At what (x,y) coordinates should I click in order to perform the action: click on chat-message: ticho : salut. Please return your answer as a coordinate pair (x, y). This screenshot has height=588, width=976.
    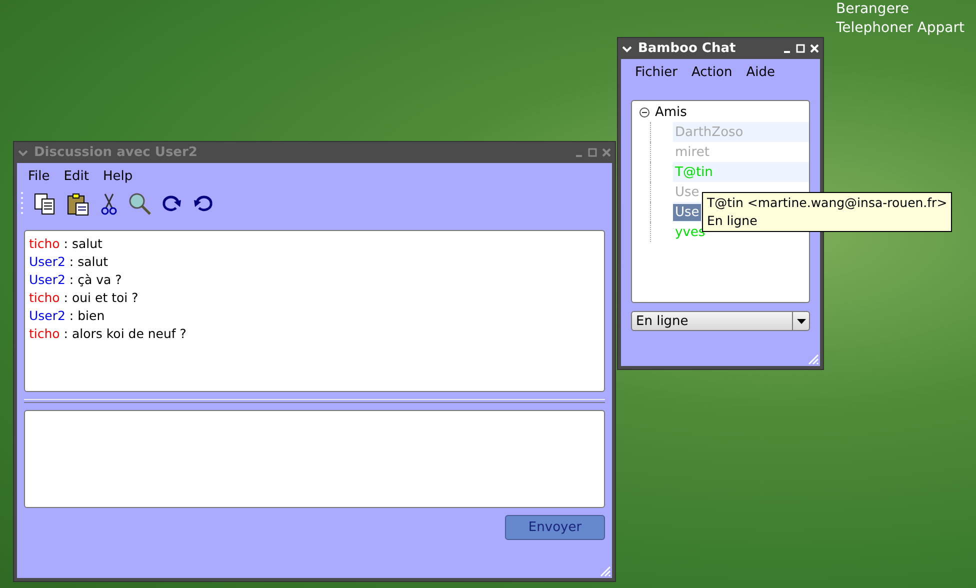
    Looking at the image, I should click on (66, 244).